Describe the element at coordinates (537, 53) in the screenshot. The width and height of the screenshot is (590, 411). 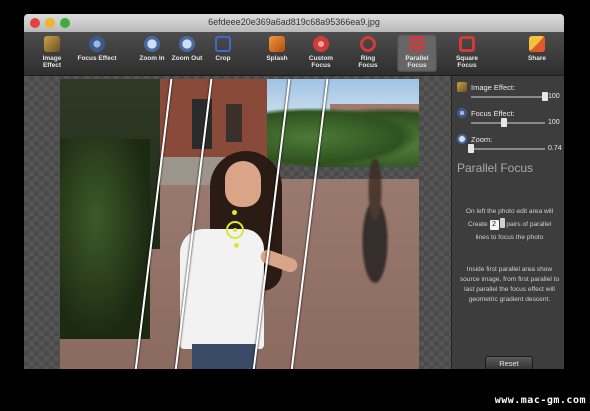
I see `share-button: Share` at that location.